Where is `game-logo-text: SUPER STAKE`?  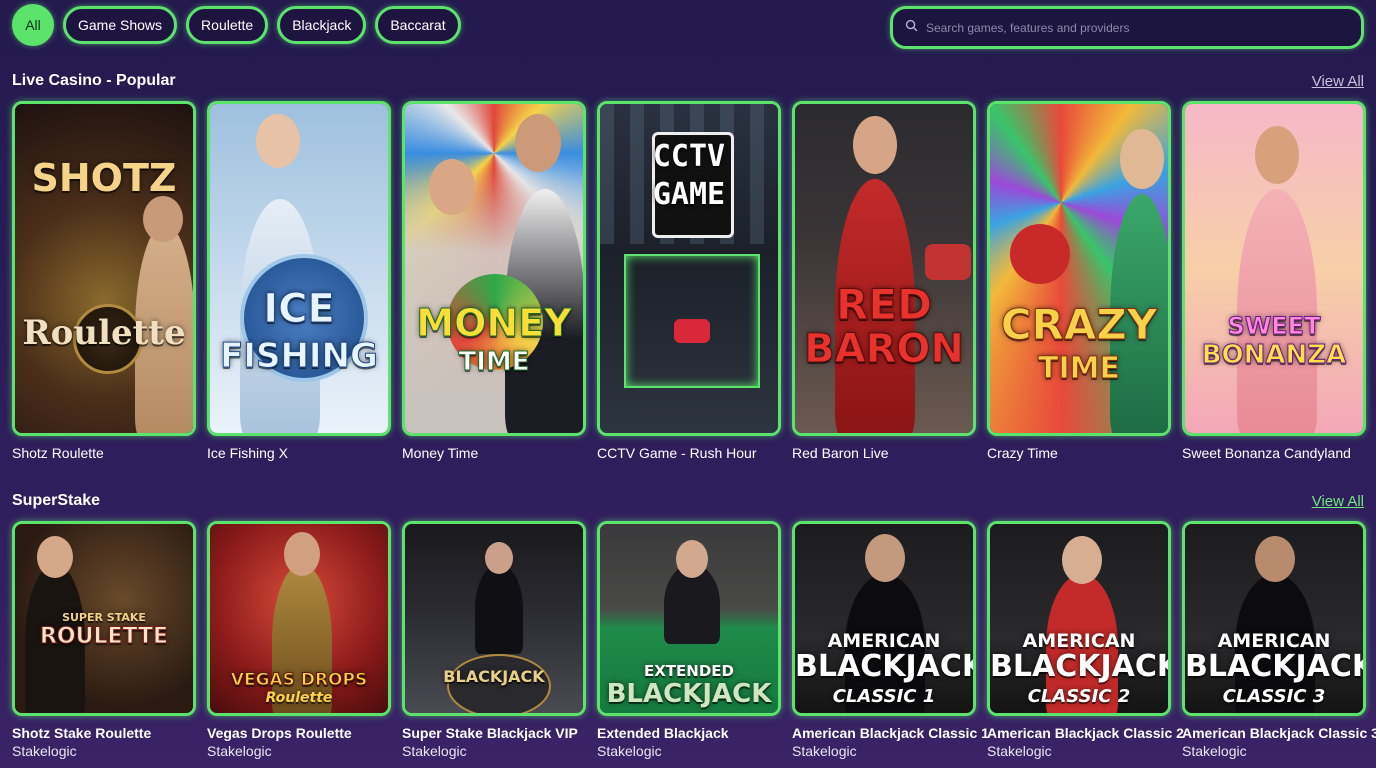 game-logo-text: SUPER STAKE is located at coordinates (104, 617).